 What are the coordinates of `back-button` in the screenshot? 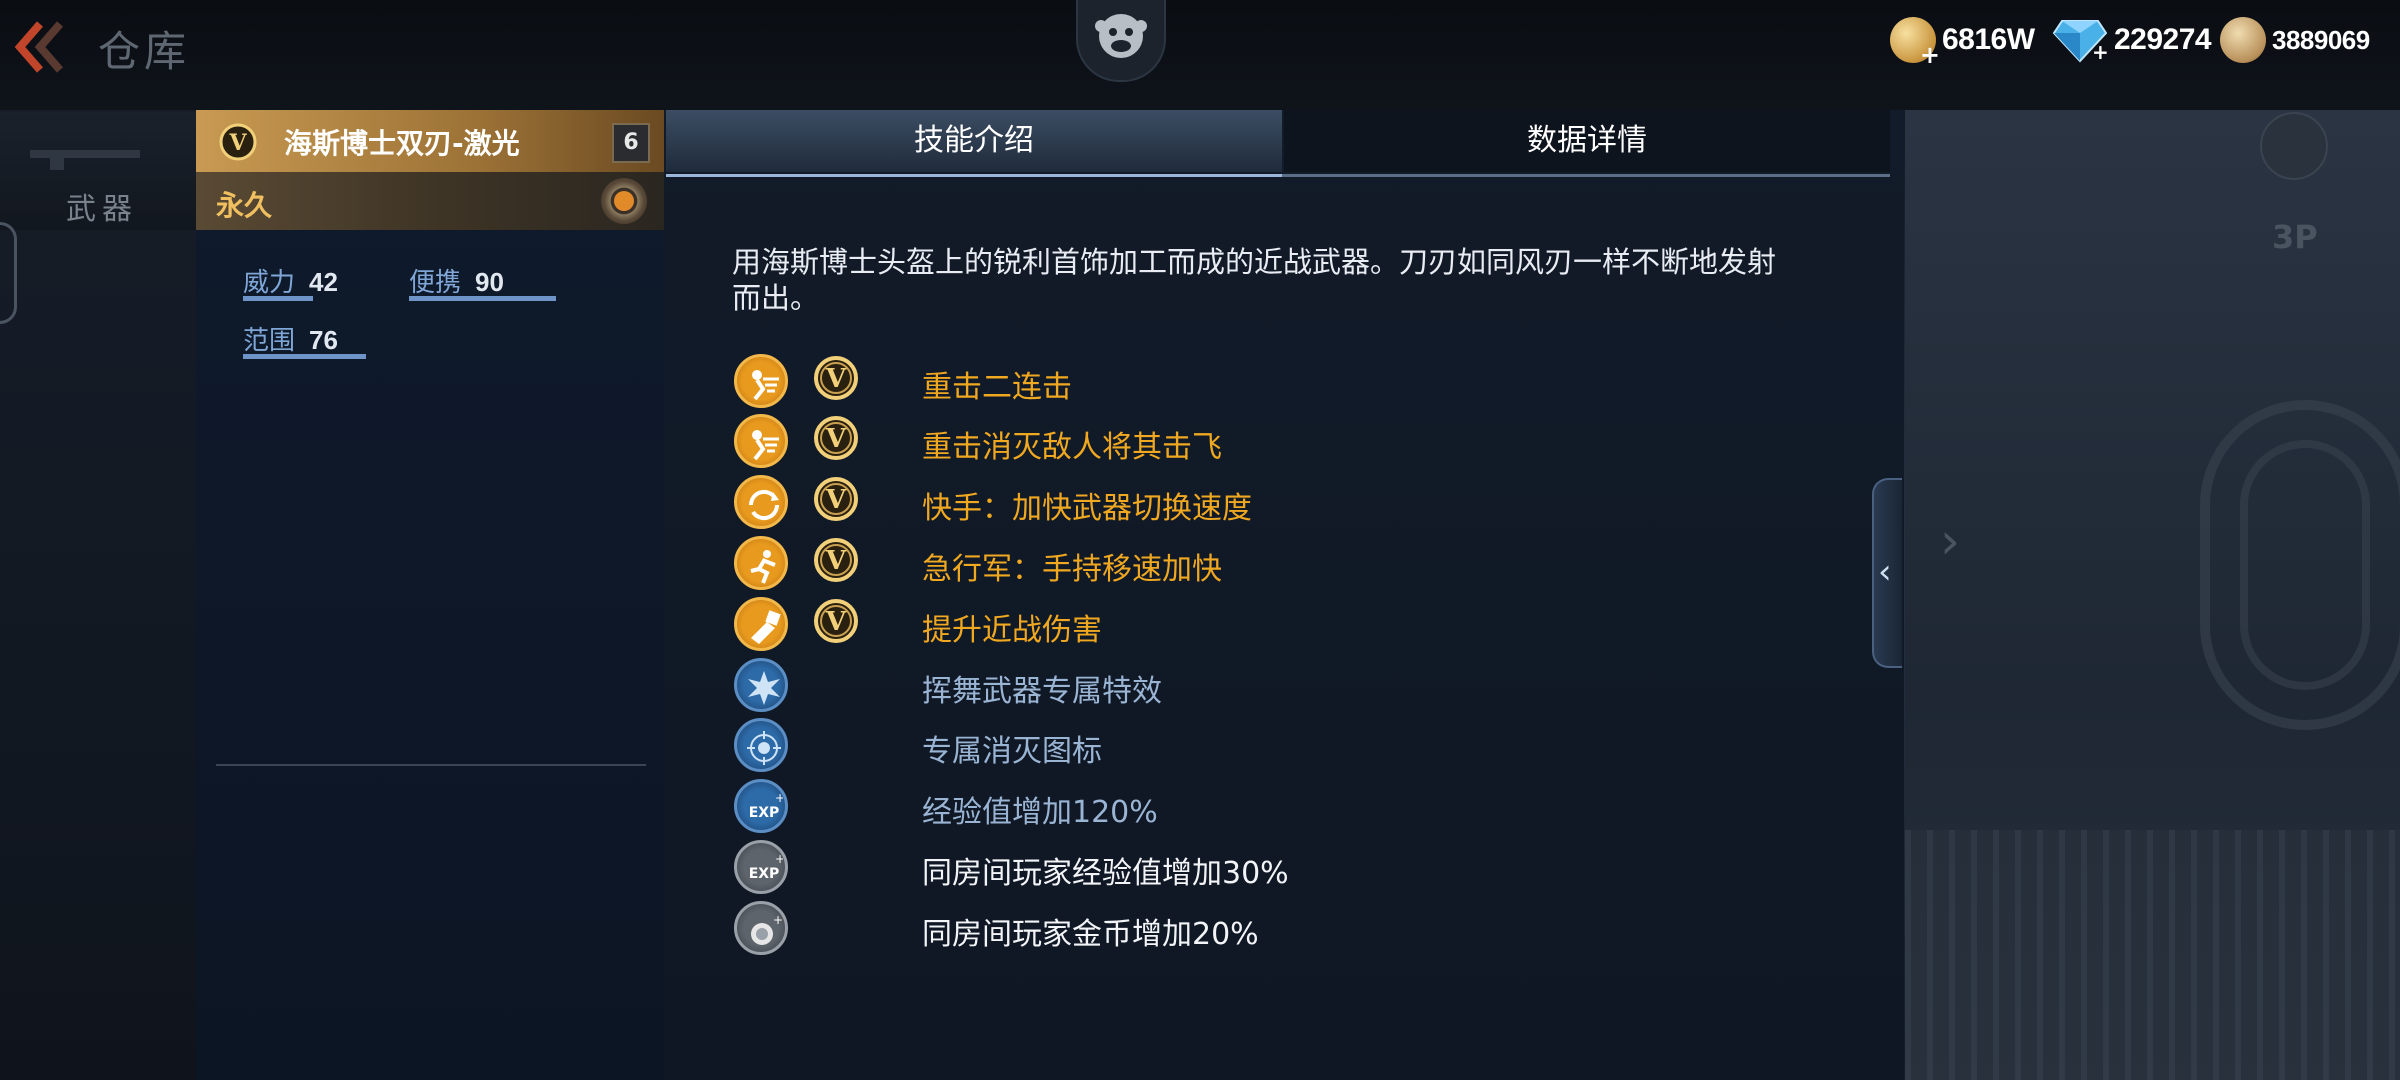 It's located at (40, 47).